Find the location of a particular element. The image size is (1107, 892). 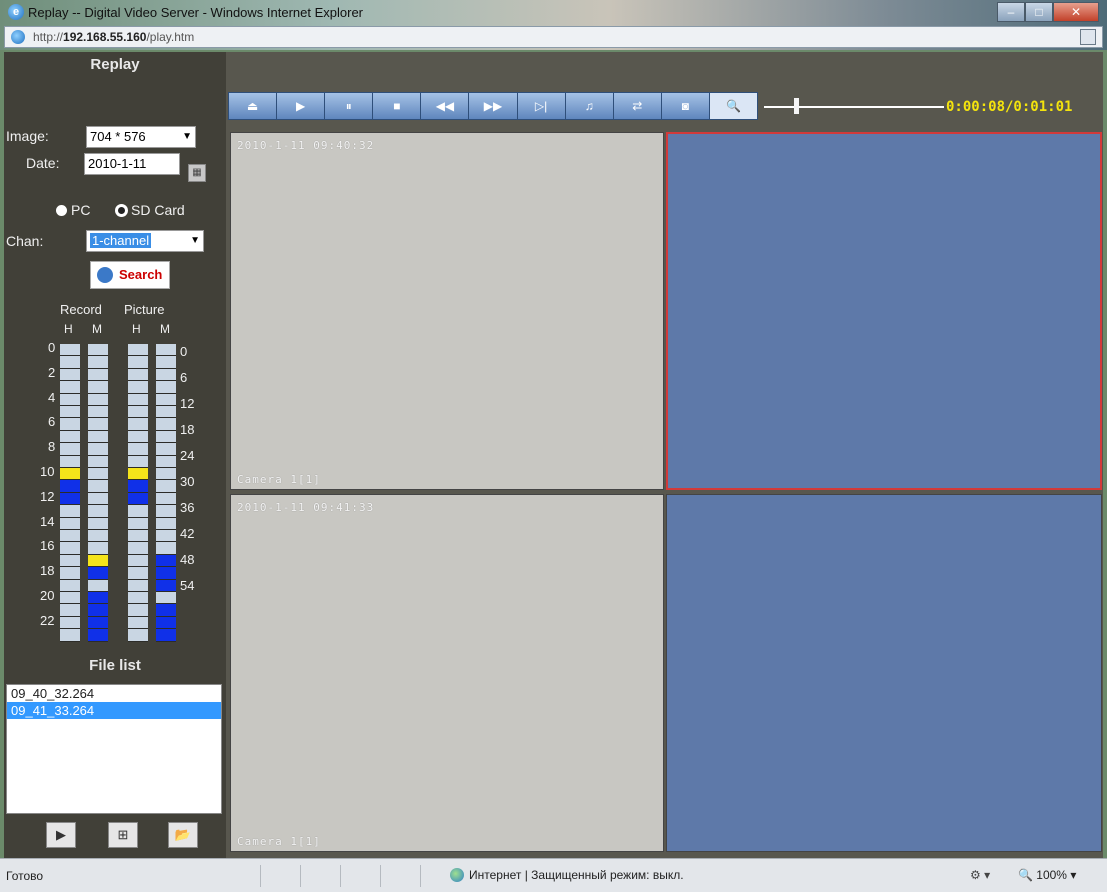

security-zone: Интернет | Защищенный режим: выкл. is located at coordinates (567, 875).